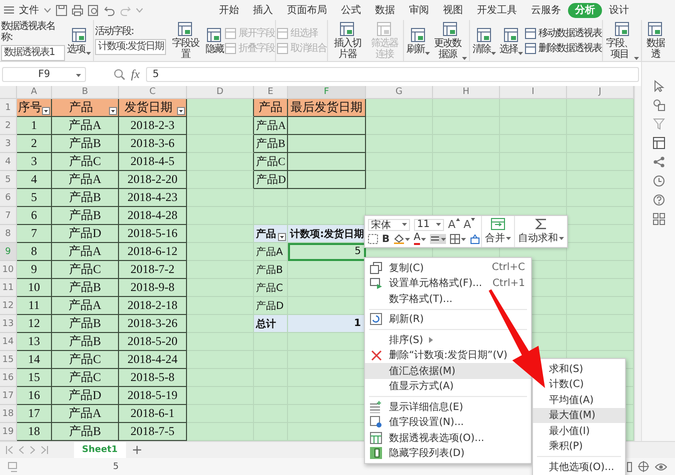 The height and width of the screenshot is (475, 675). I want to click on row-header: 14, so click(8, 342).